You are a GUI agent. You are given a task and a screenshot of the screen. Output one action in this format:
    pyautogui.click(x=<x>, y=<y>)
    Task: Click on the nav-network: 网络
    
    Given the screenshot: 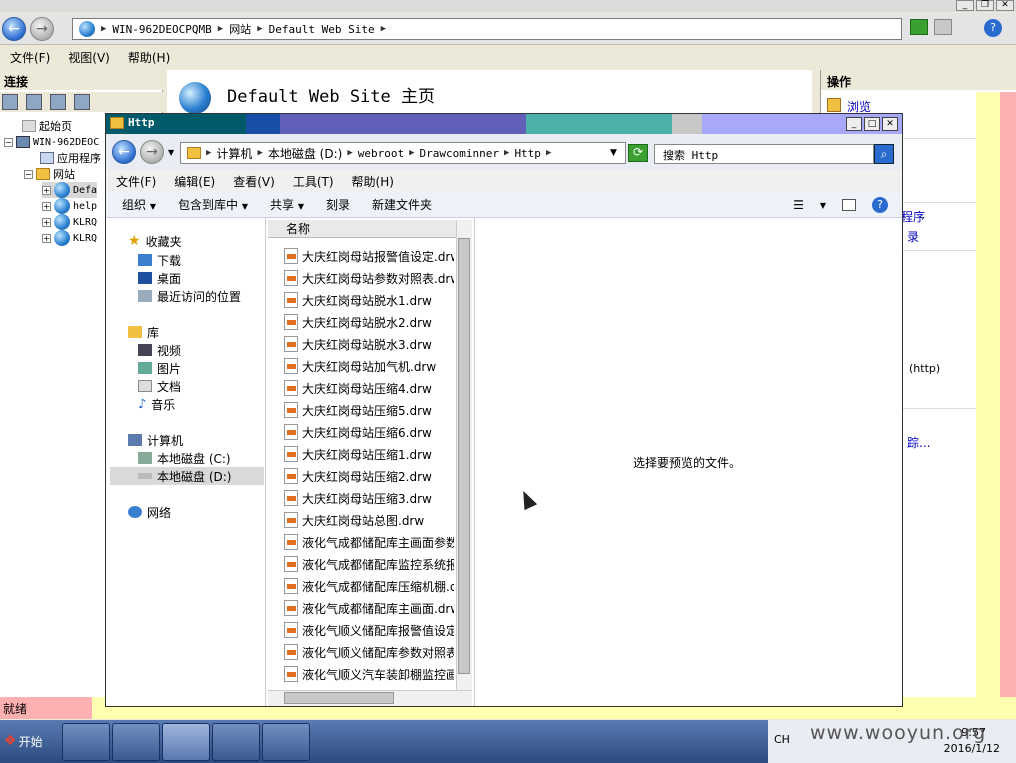 What is the action you would take?
    pyautogui.click(x=149, y=512)
    